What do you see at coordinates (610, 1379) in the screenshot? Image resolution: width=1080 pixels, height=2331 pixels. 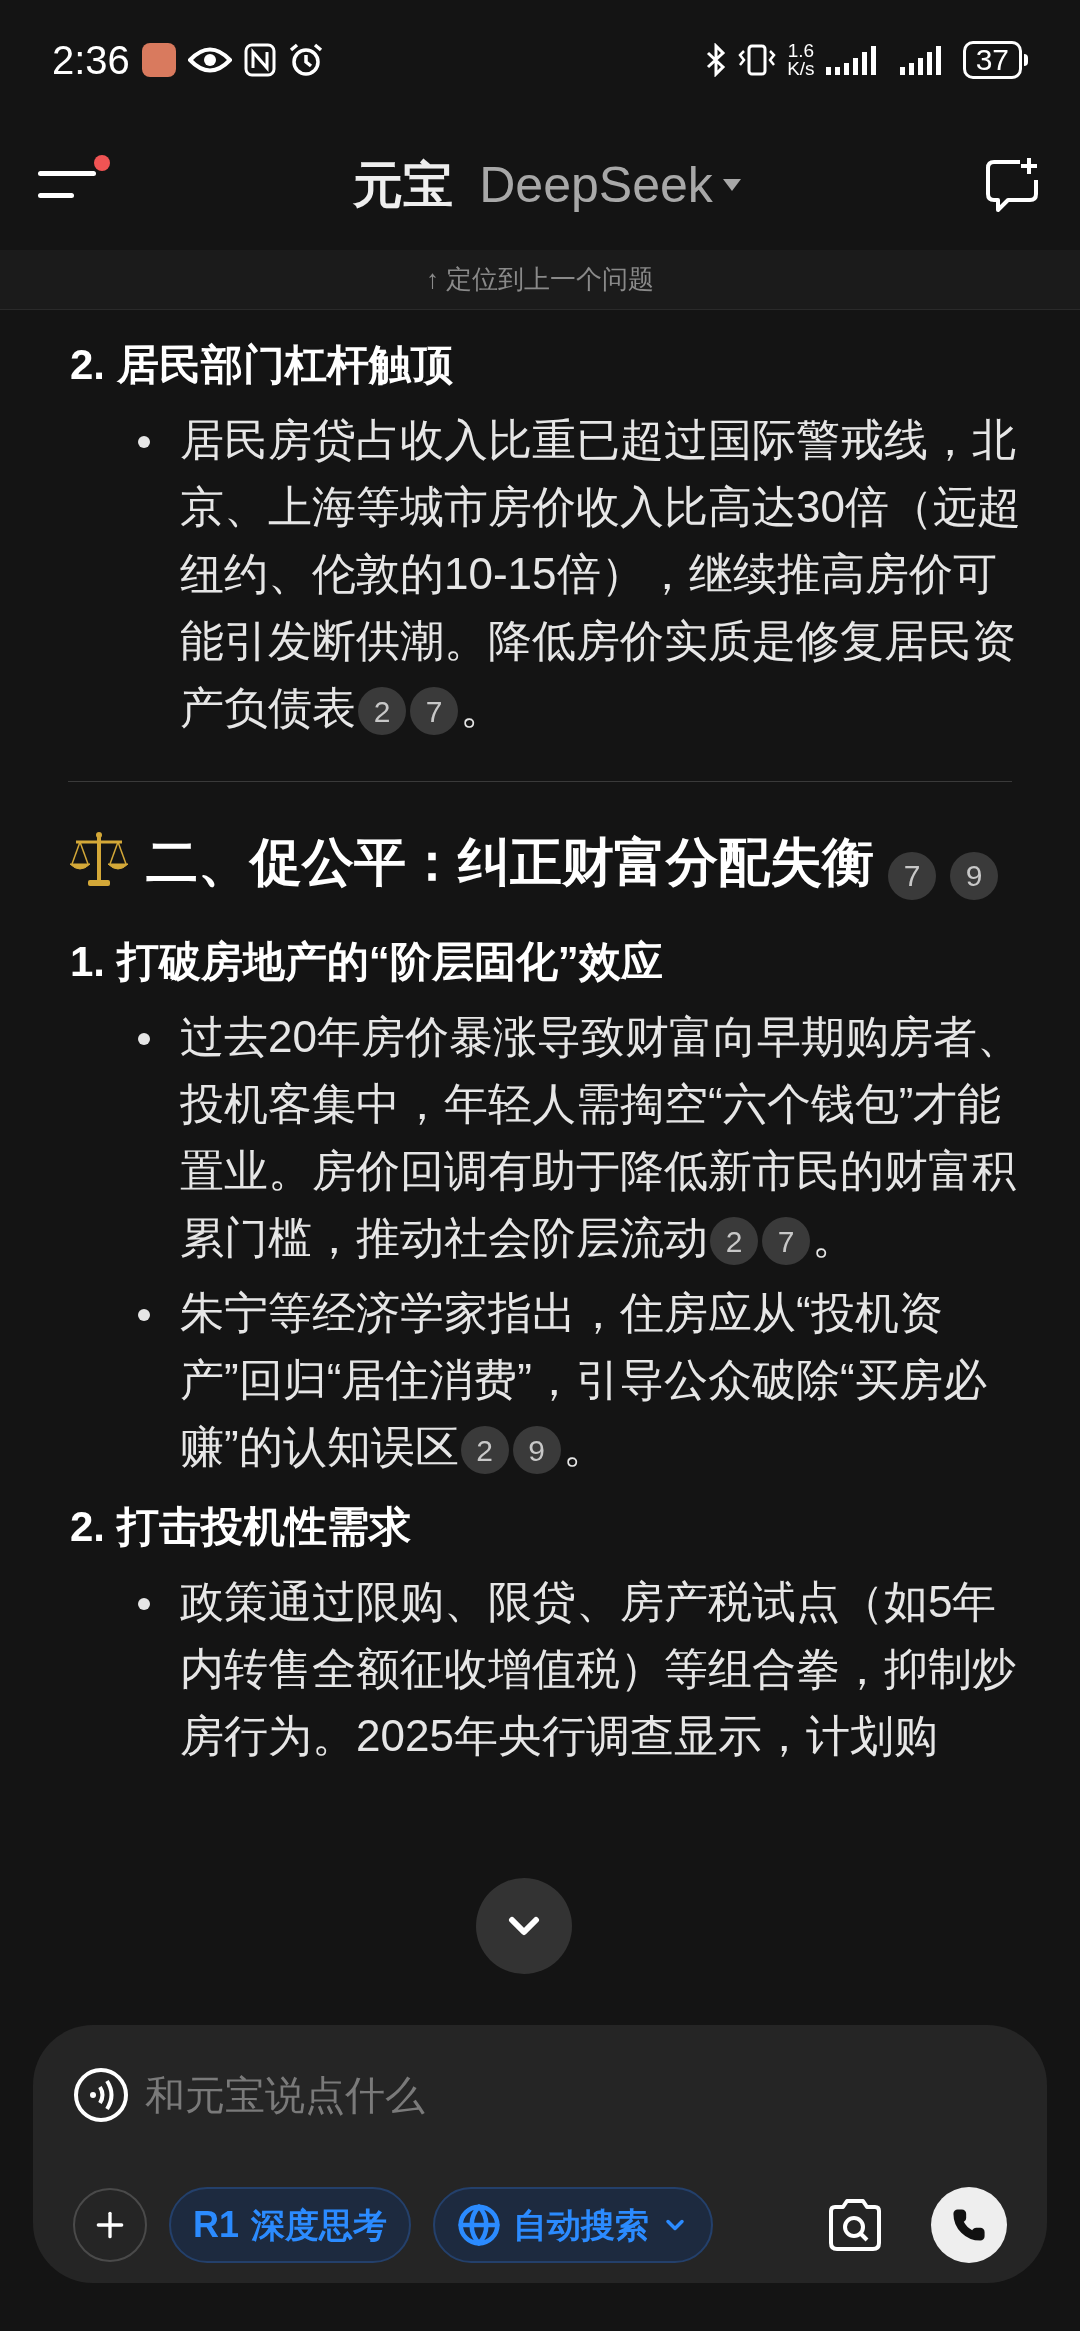 I see `bullet-text: 朱宁等经济学家指出，住房应从“投机资产”回归“居住消费”，引导公众破除“买房必赚”的认知误区 2 9 。` at bounding box center [610, 1379].